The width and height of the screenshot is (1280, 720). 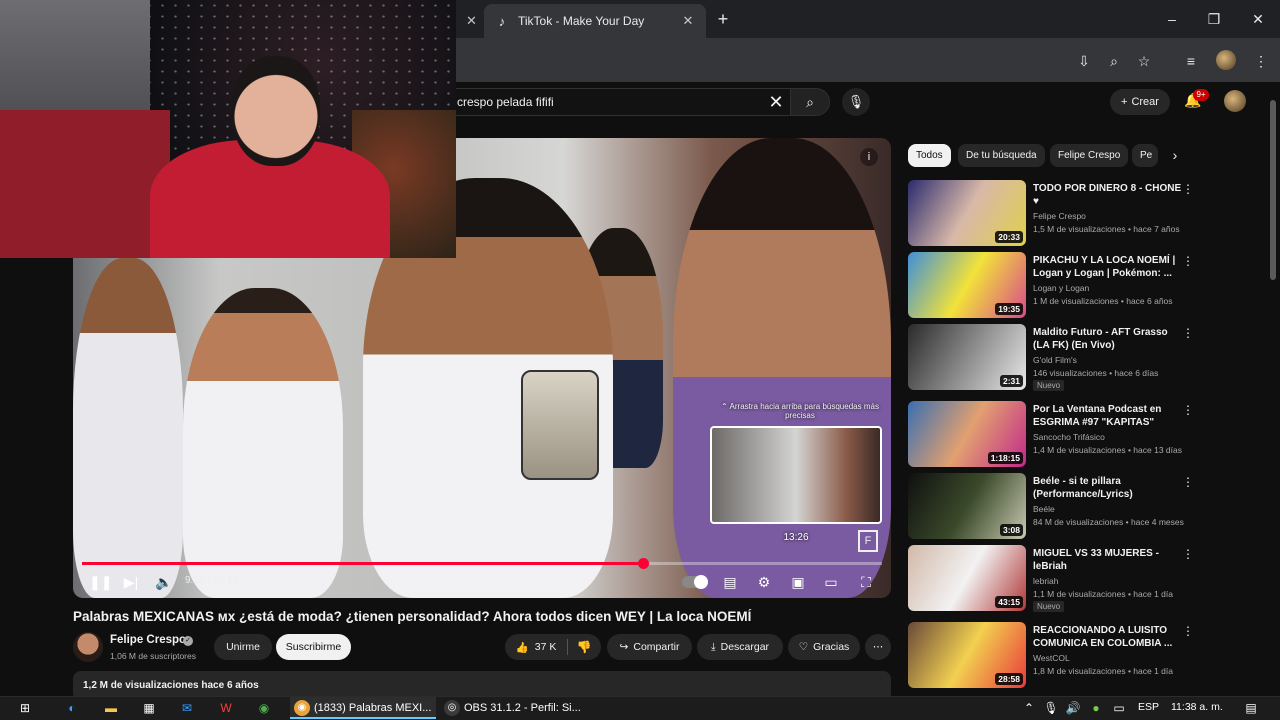 I want to click on tray-network-icon: ▭, so click(x=1119, y=708).